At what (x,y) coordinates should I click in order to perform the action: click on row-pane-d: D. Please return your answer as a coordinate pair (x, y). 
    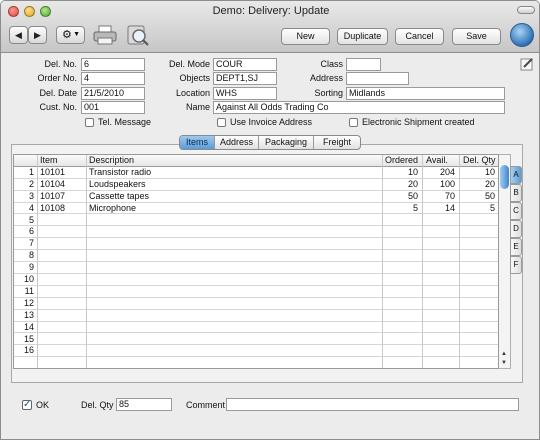
    Looking at the image, I should click on (516, 229).